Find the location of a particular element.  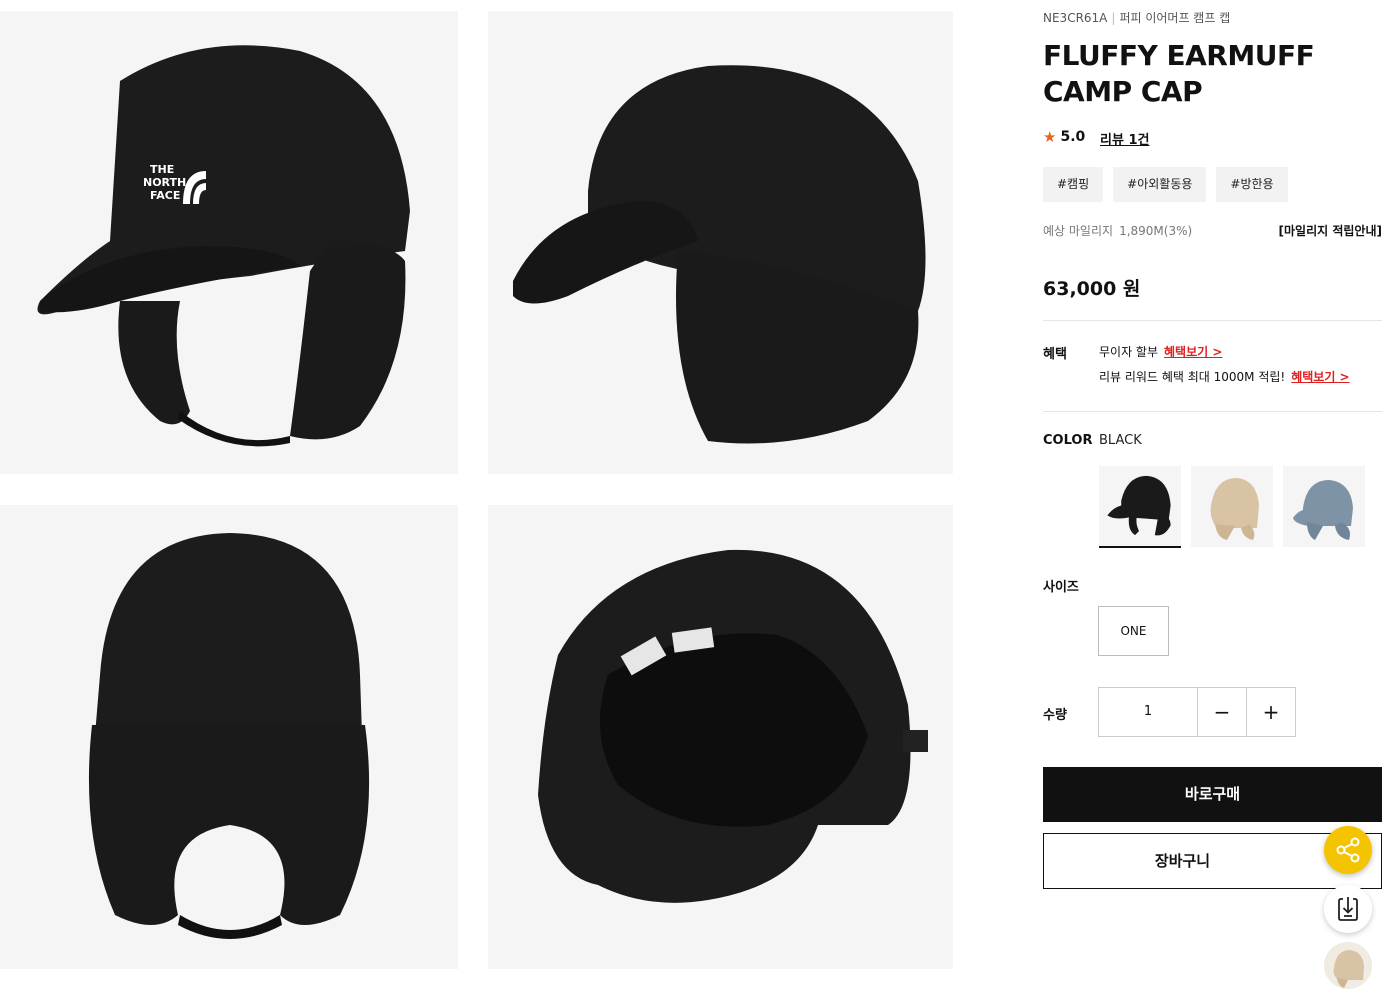

product-code-value: NE3CR61A is located at coordinates (1075, 18).